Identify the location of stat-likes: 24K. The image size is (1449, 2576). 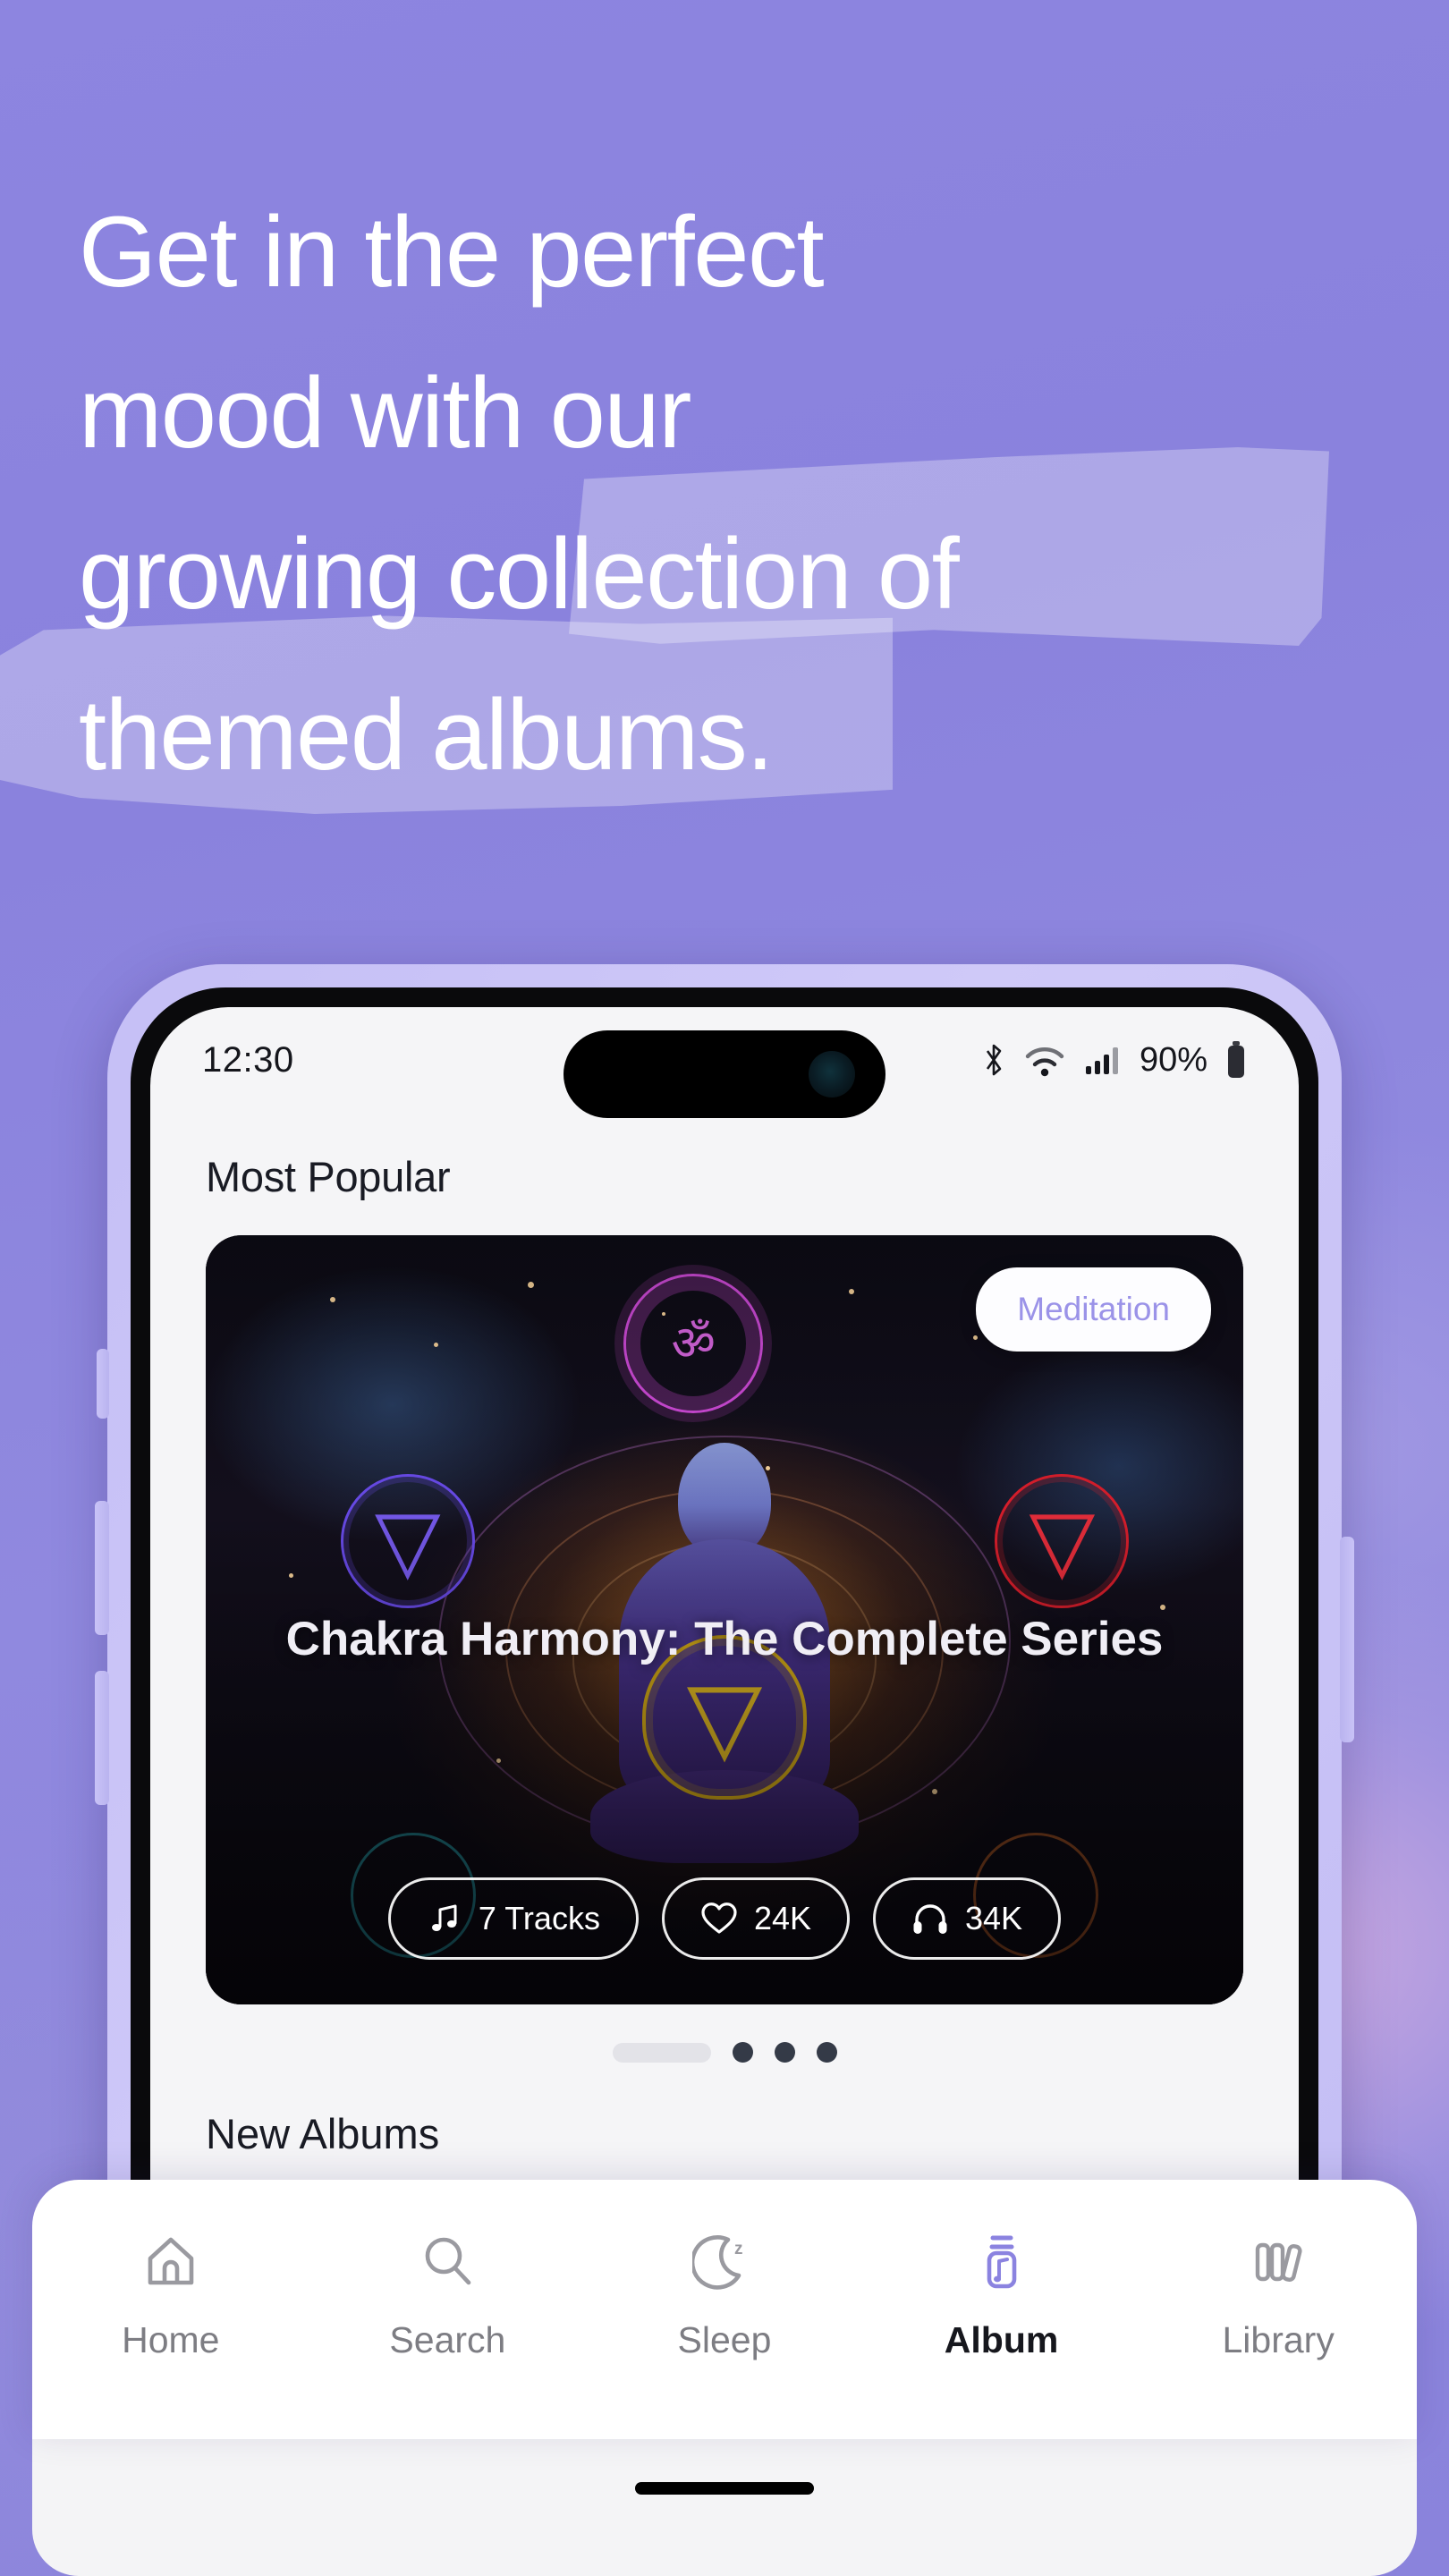
(756, 1918).